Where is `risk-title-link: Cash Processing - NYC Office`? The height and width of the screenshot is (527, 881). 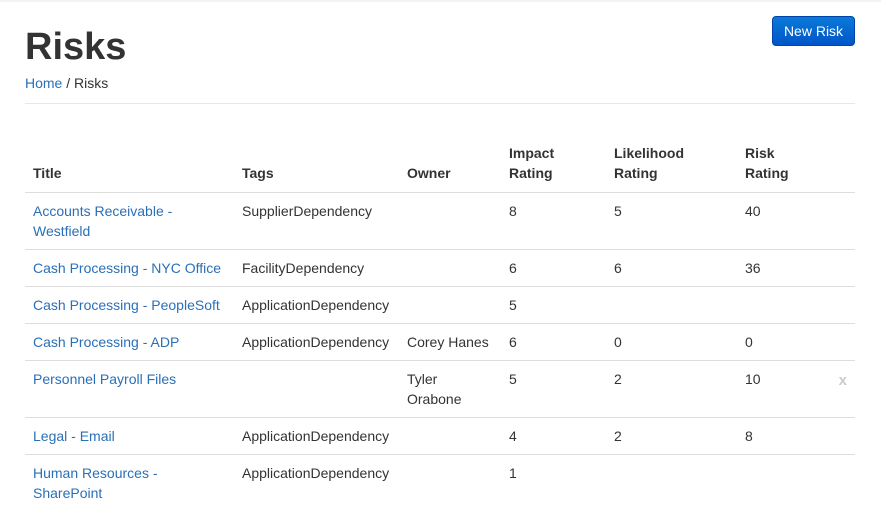
risk-title-link: Cash Processing - NYC Office is located at coordinates (127, 268).